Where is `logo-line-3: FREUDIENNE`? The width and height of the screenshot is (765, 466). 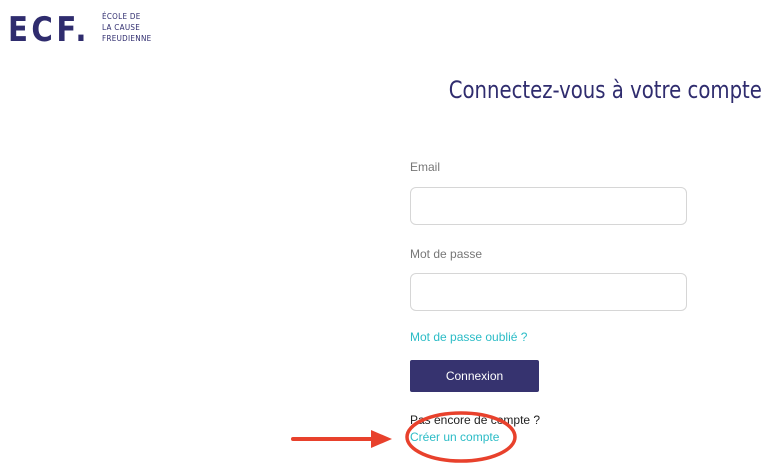 logo-line-3: FREUDIENNE is located at coordinates (127, 38).